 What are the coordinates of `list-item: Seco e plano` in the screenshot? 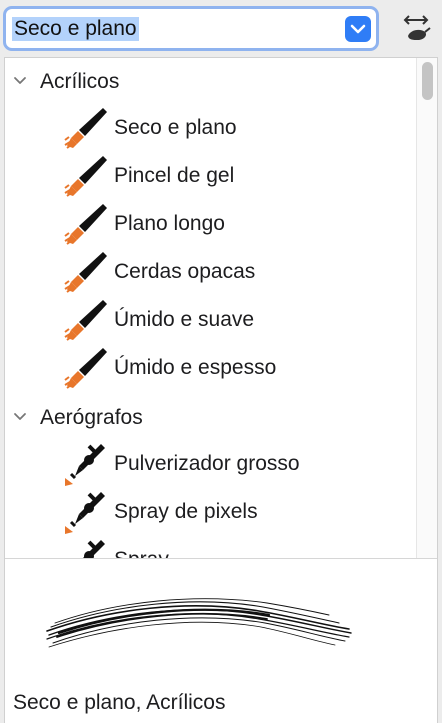 It's located at (210, 128).